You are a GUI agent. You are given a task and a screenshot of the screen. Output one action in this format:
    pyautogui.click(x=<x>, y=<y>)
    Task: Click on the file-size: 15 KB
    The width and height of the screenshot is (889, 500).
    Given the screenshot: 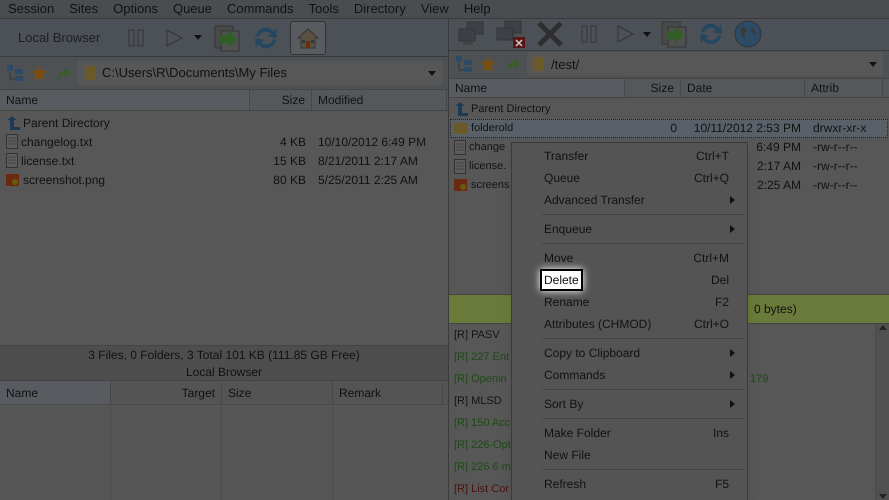 What is the action you would take?
    pyautogui.click(x=289, y=161)
    